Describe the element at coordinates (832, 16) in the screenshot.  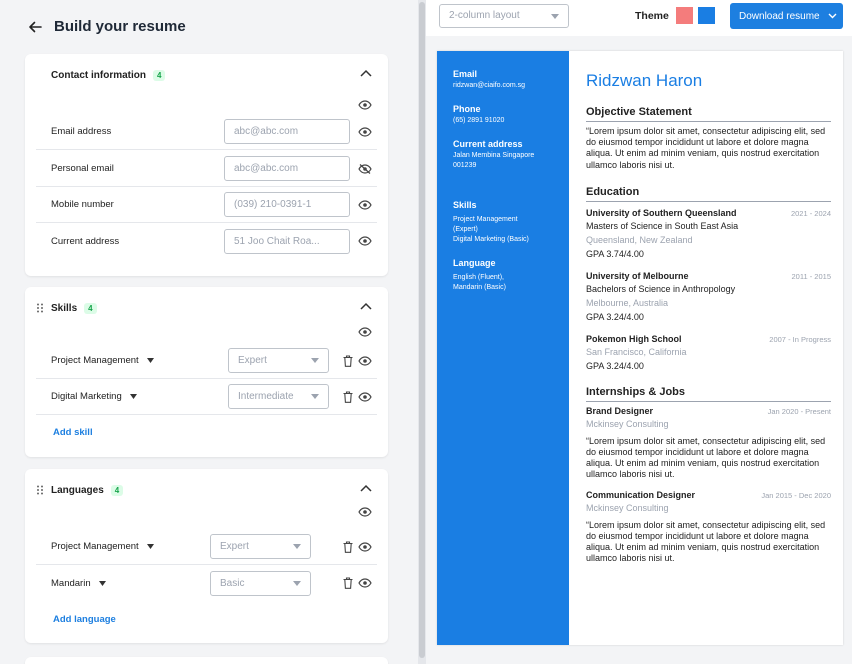
I see `chevron-down-icon` at that location.